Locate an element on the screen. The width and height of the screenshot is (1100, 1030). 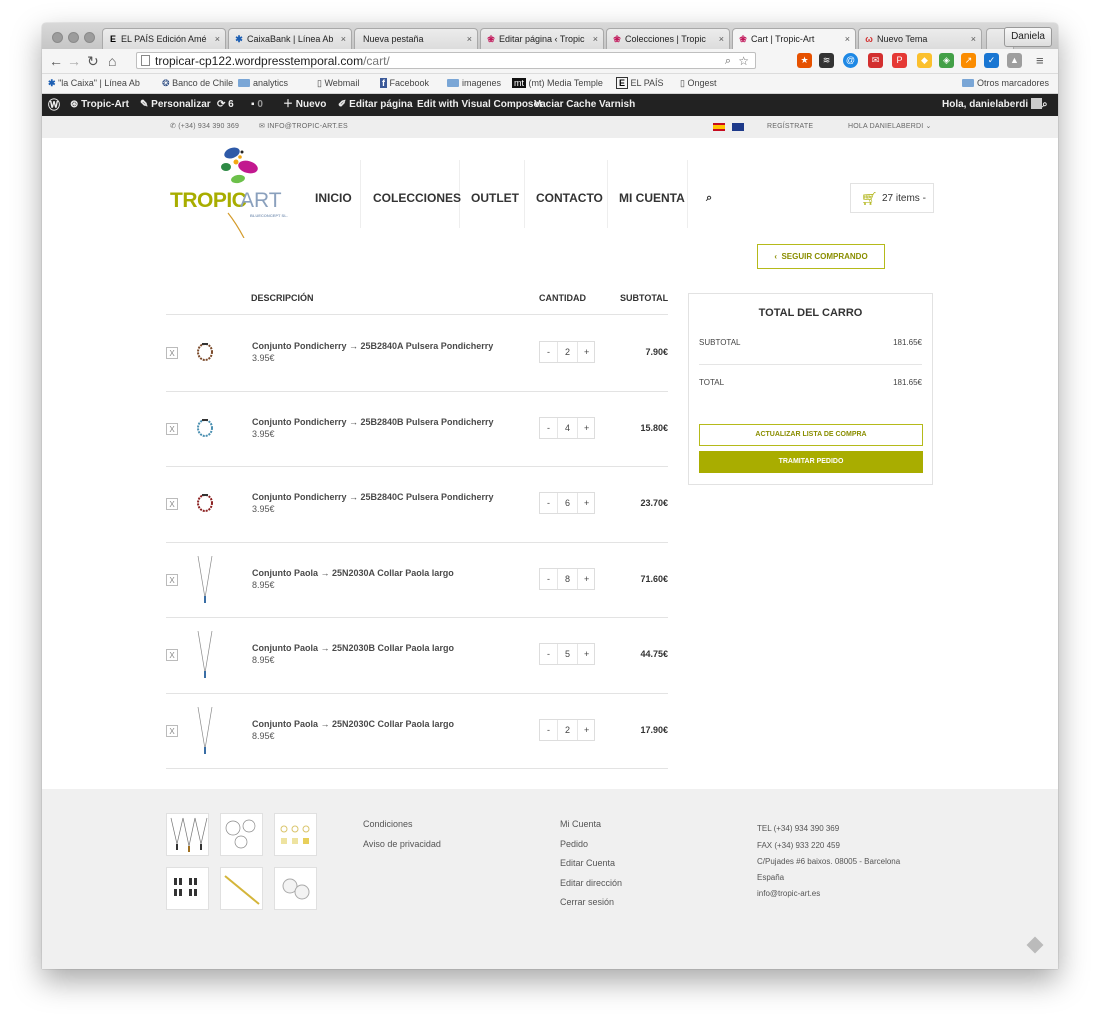
bookmark-star-icon: ☆ is located at coordinates (743, 61).